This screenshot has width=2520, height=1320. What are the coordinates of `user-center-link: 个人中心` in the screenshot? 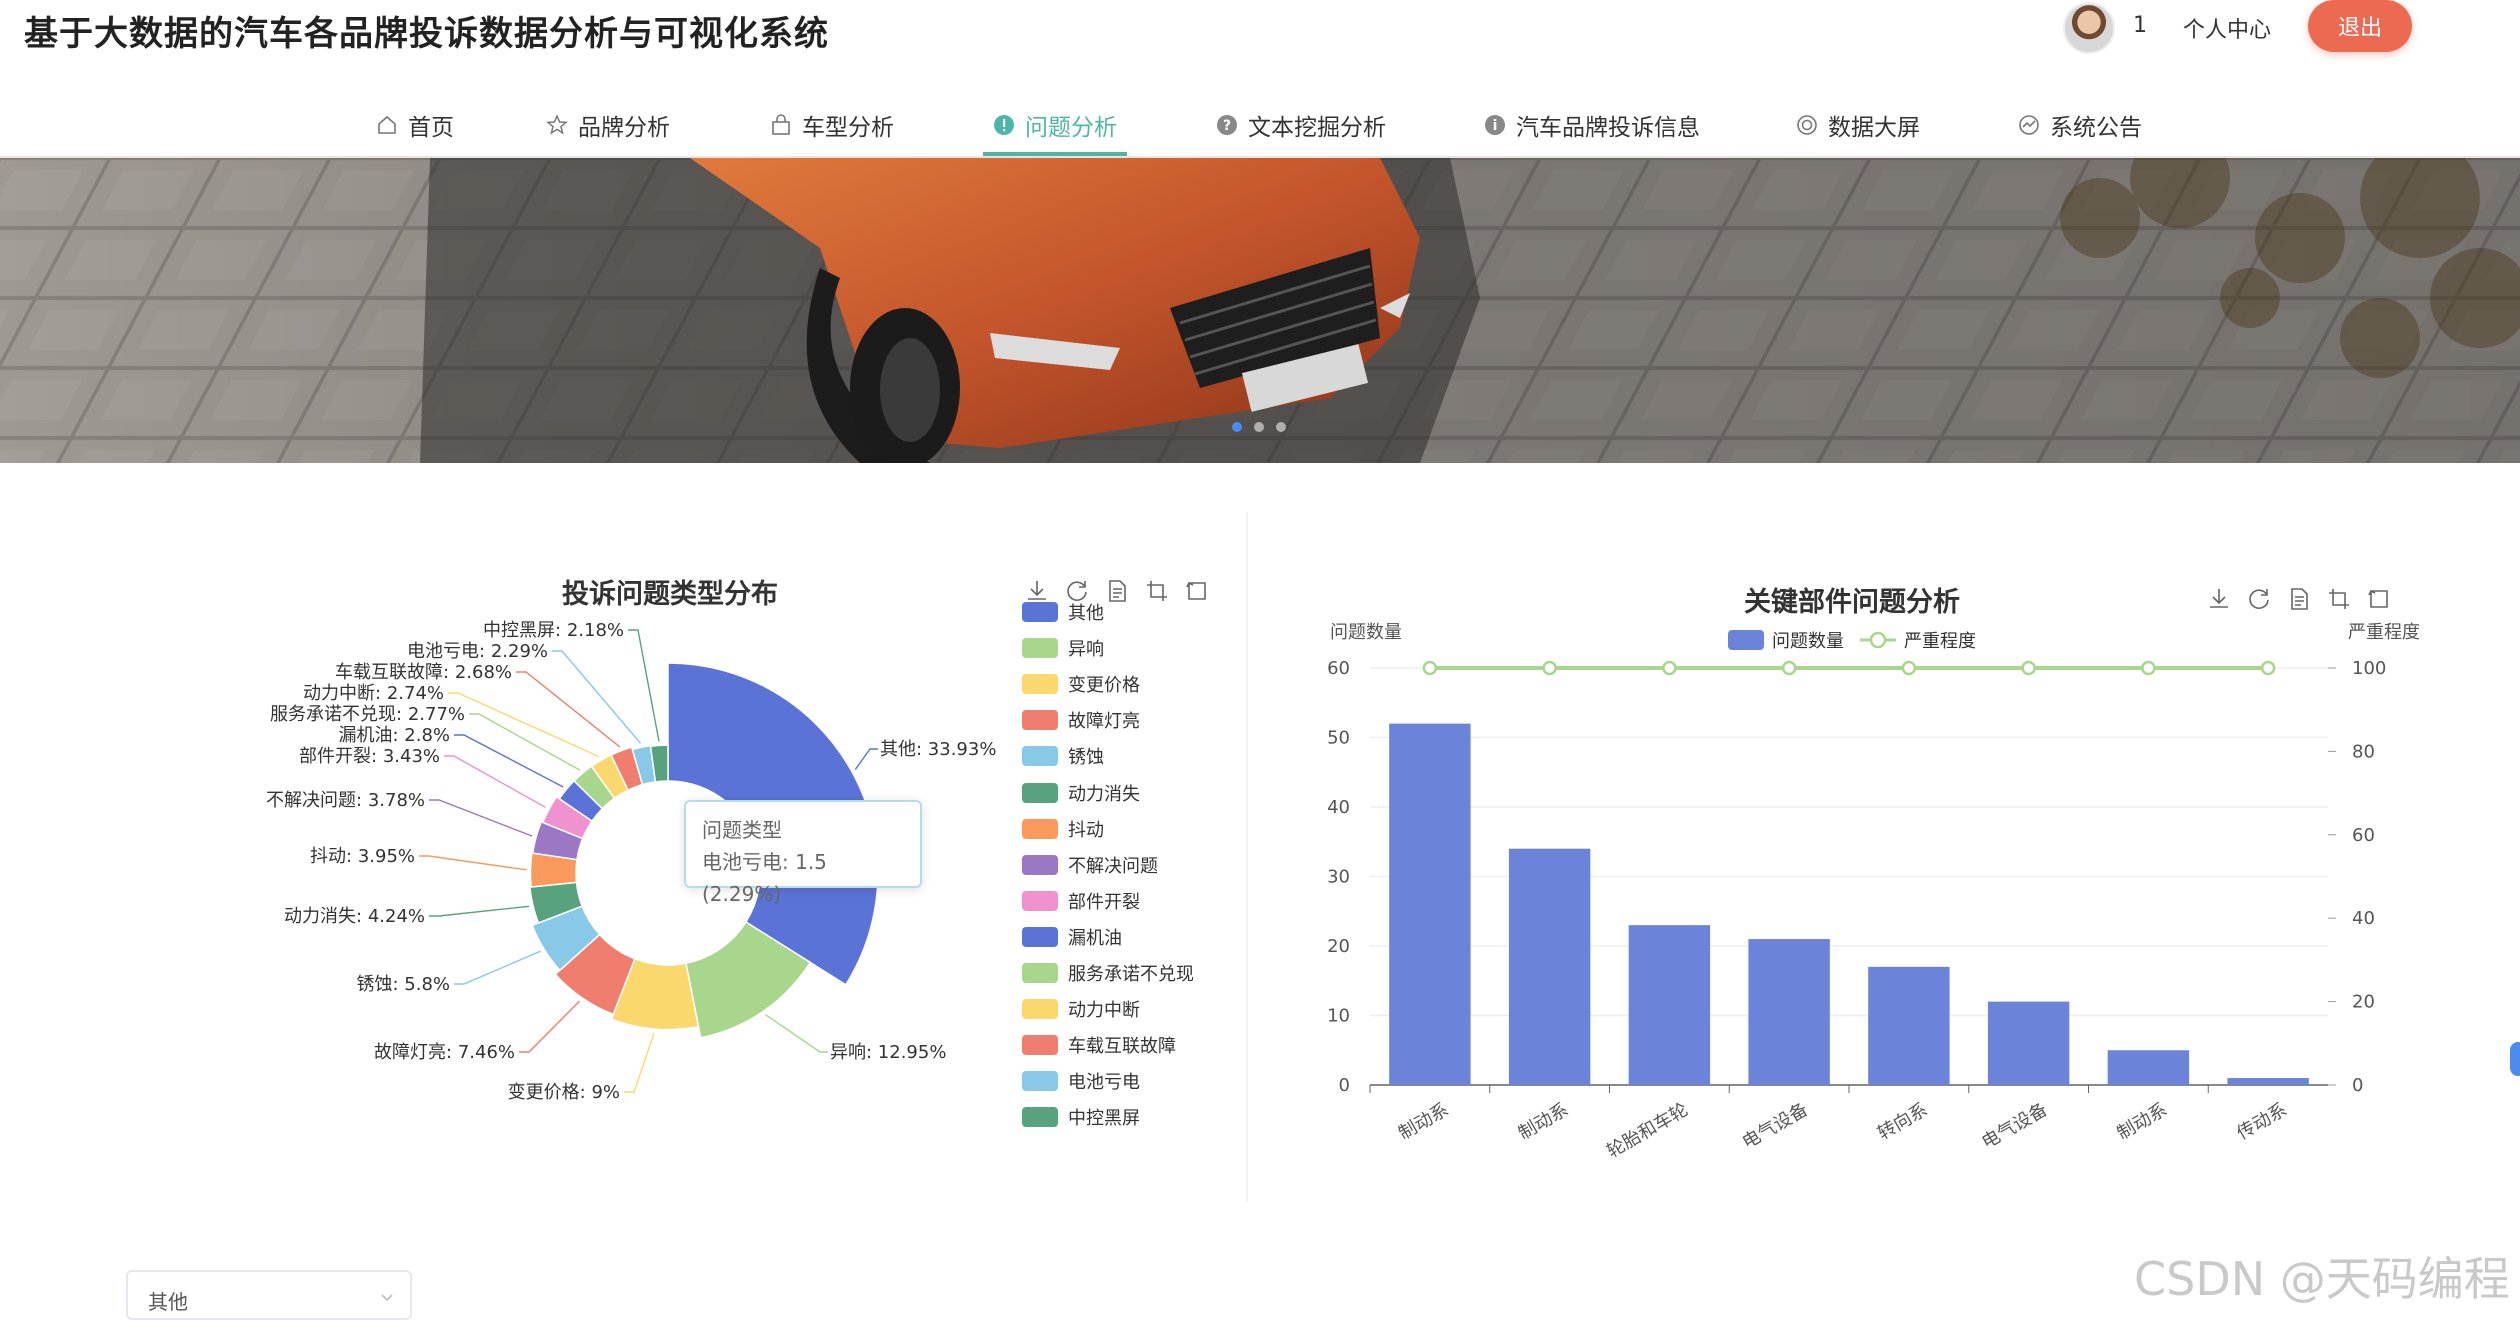 It's located at (2227, 28).